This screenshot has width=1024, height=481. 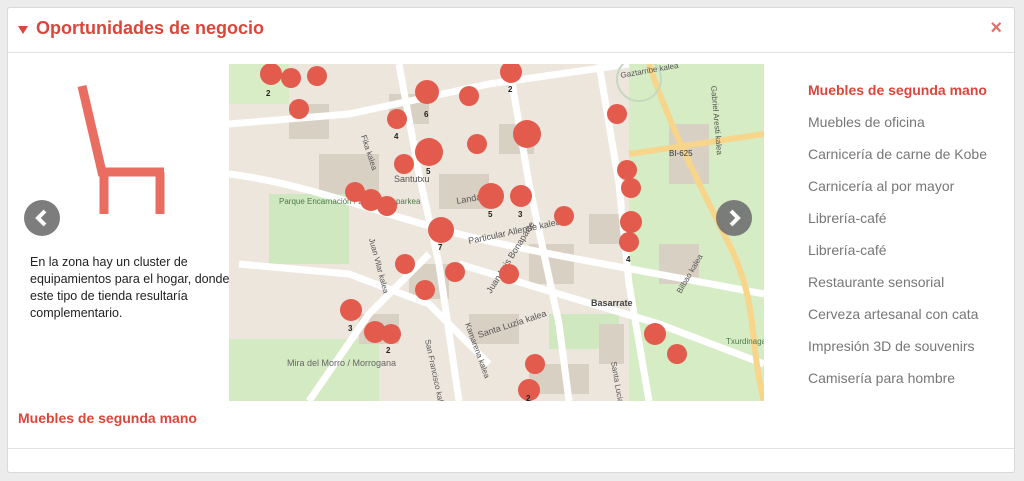 I want to click on map-label: Mira del Morro / Morrogana, so click(x=341, y=363).